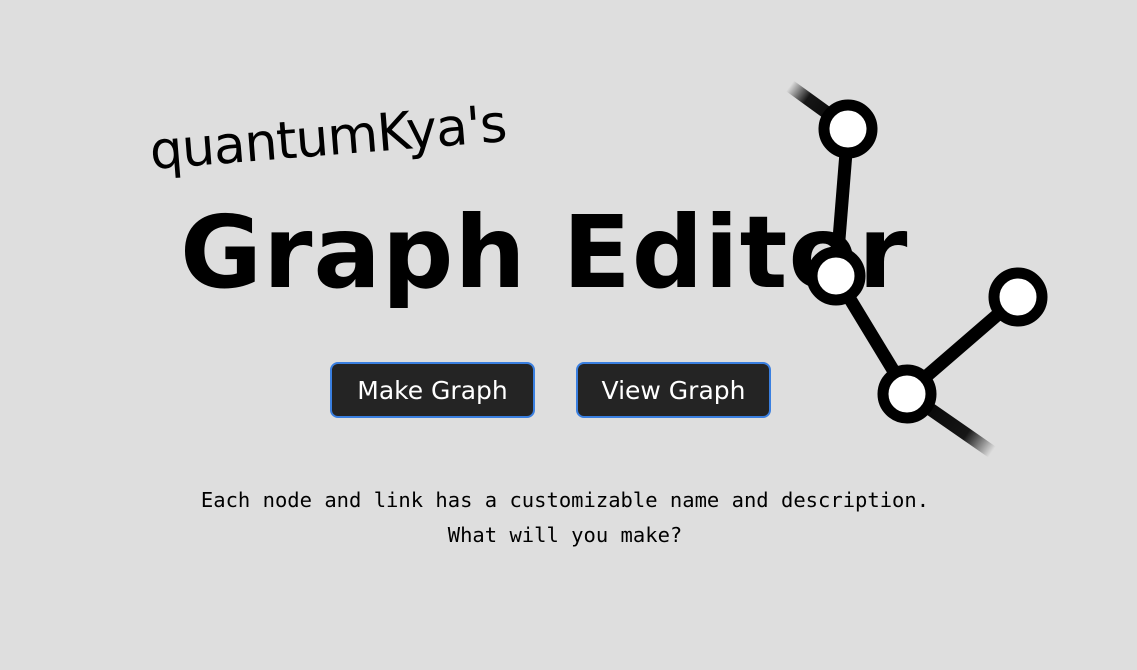 The image size is (1137, 670). I want to click on view-graph-button: View Graph, so click(673, 390).